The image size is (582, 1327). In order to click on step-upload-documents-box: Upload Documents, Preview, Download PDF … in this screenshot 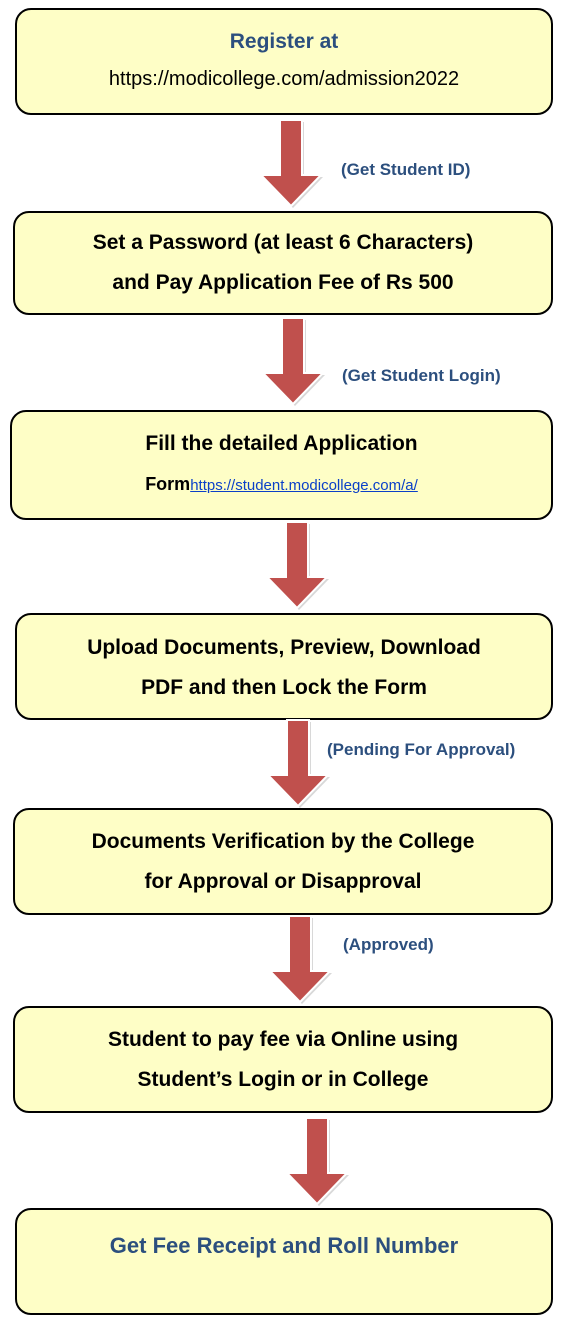, I will do `click(284, 666)`.